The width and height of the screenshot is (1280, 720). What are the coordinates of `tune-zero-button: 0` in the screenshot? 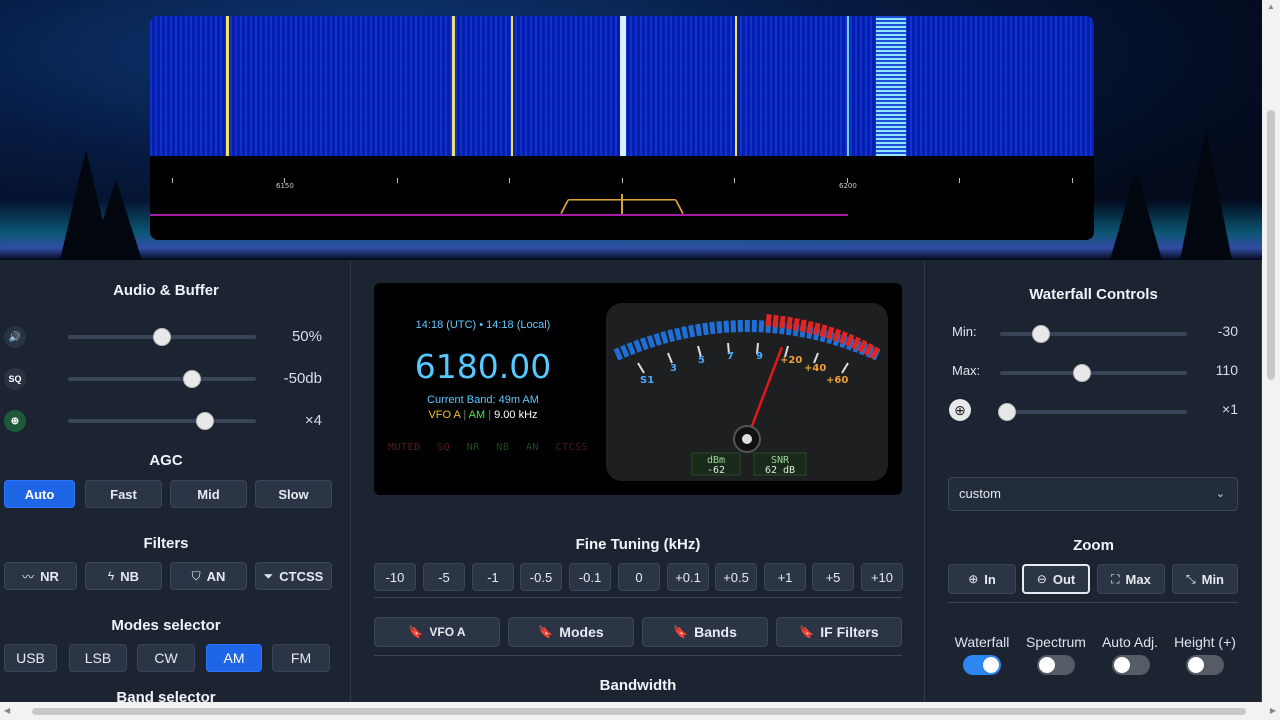 It's located at (639, 577).